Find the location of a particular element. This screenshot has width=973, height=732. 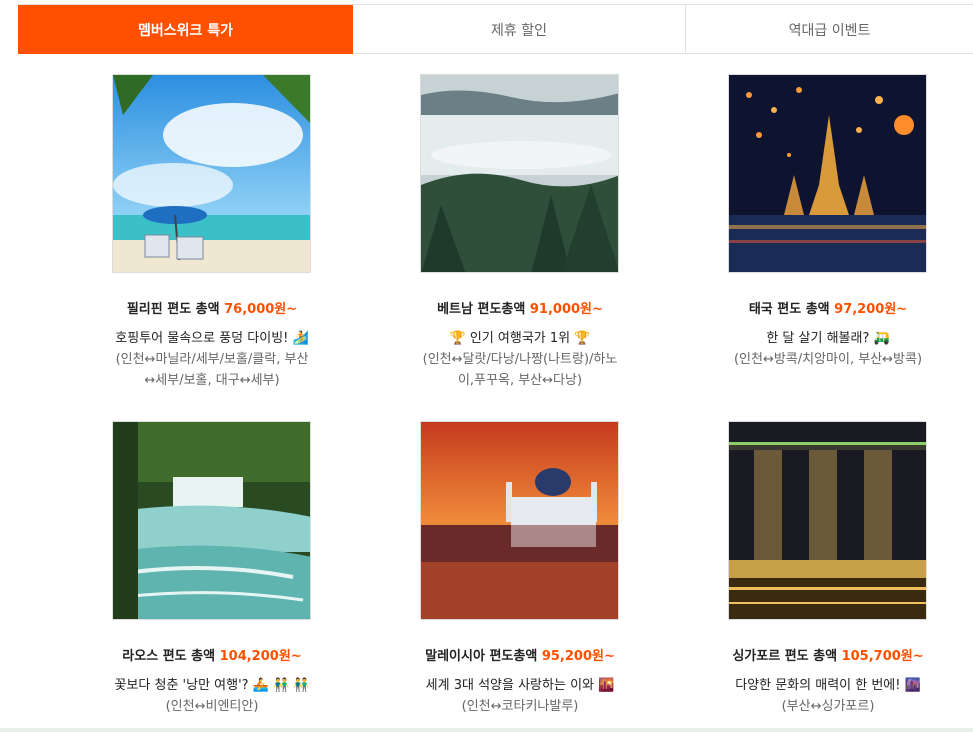

deal-route: (인천↔비엔티안) is located at coordinates (212, 706).